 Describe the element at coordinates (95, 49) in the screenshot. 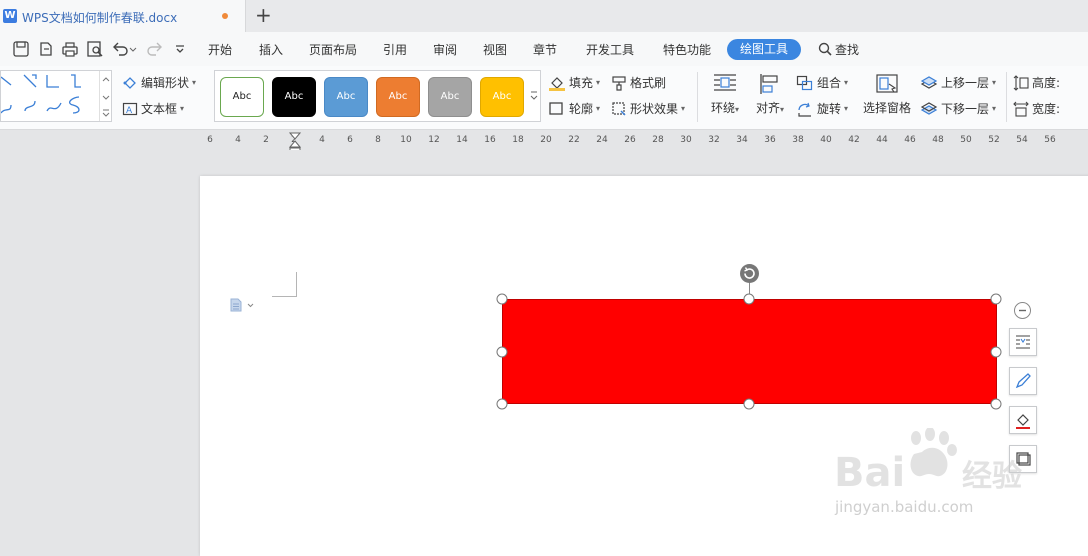

I see `print-preview-icon` at that location.